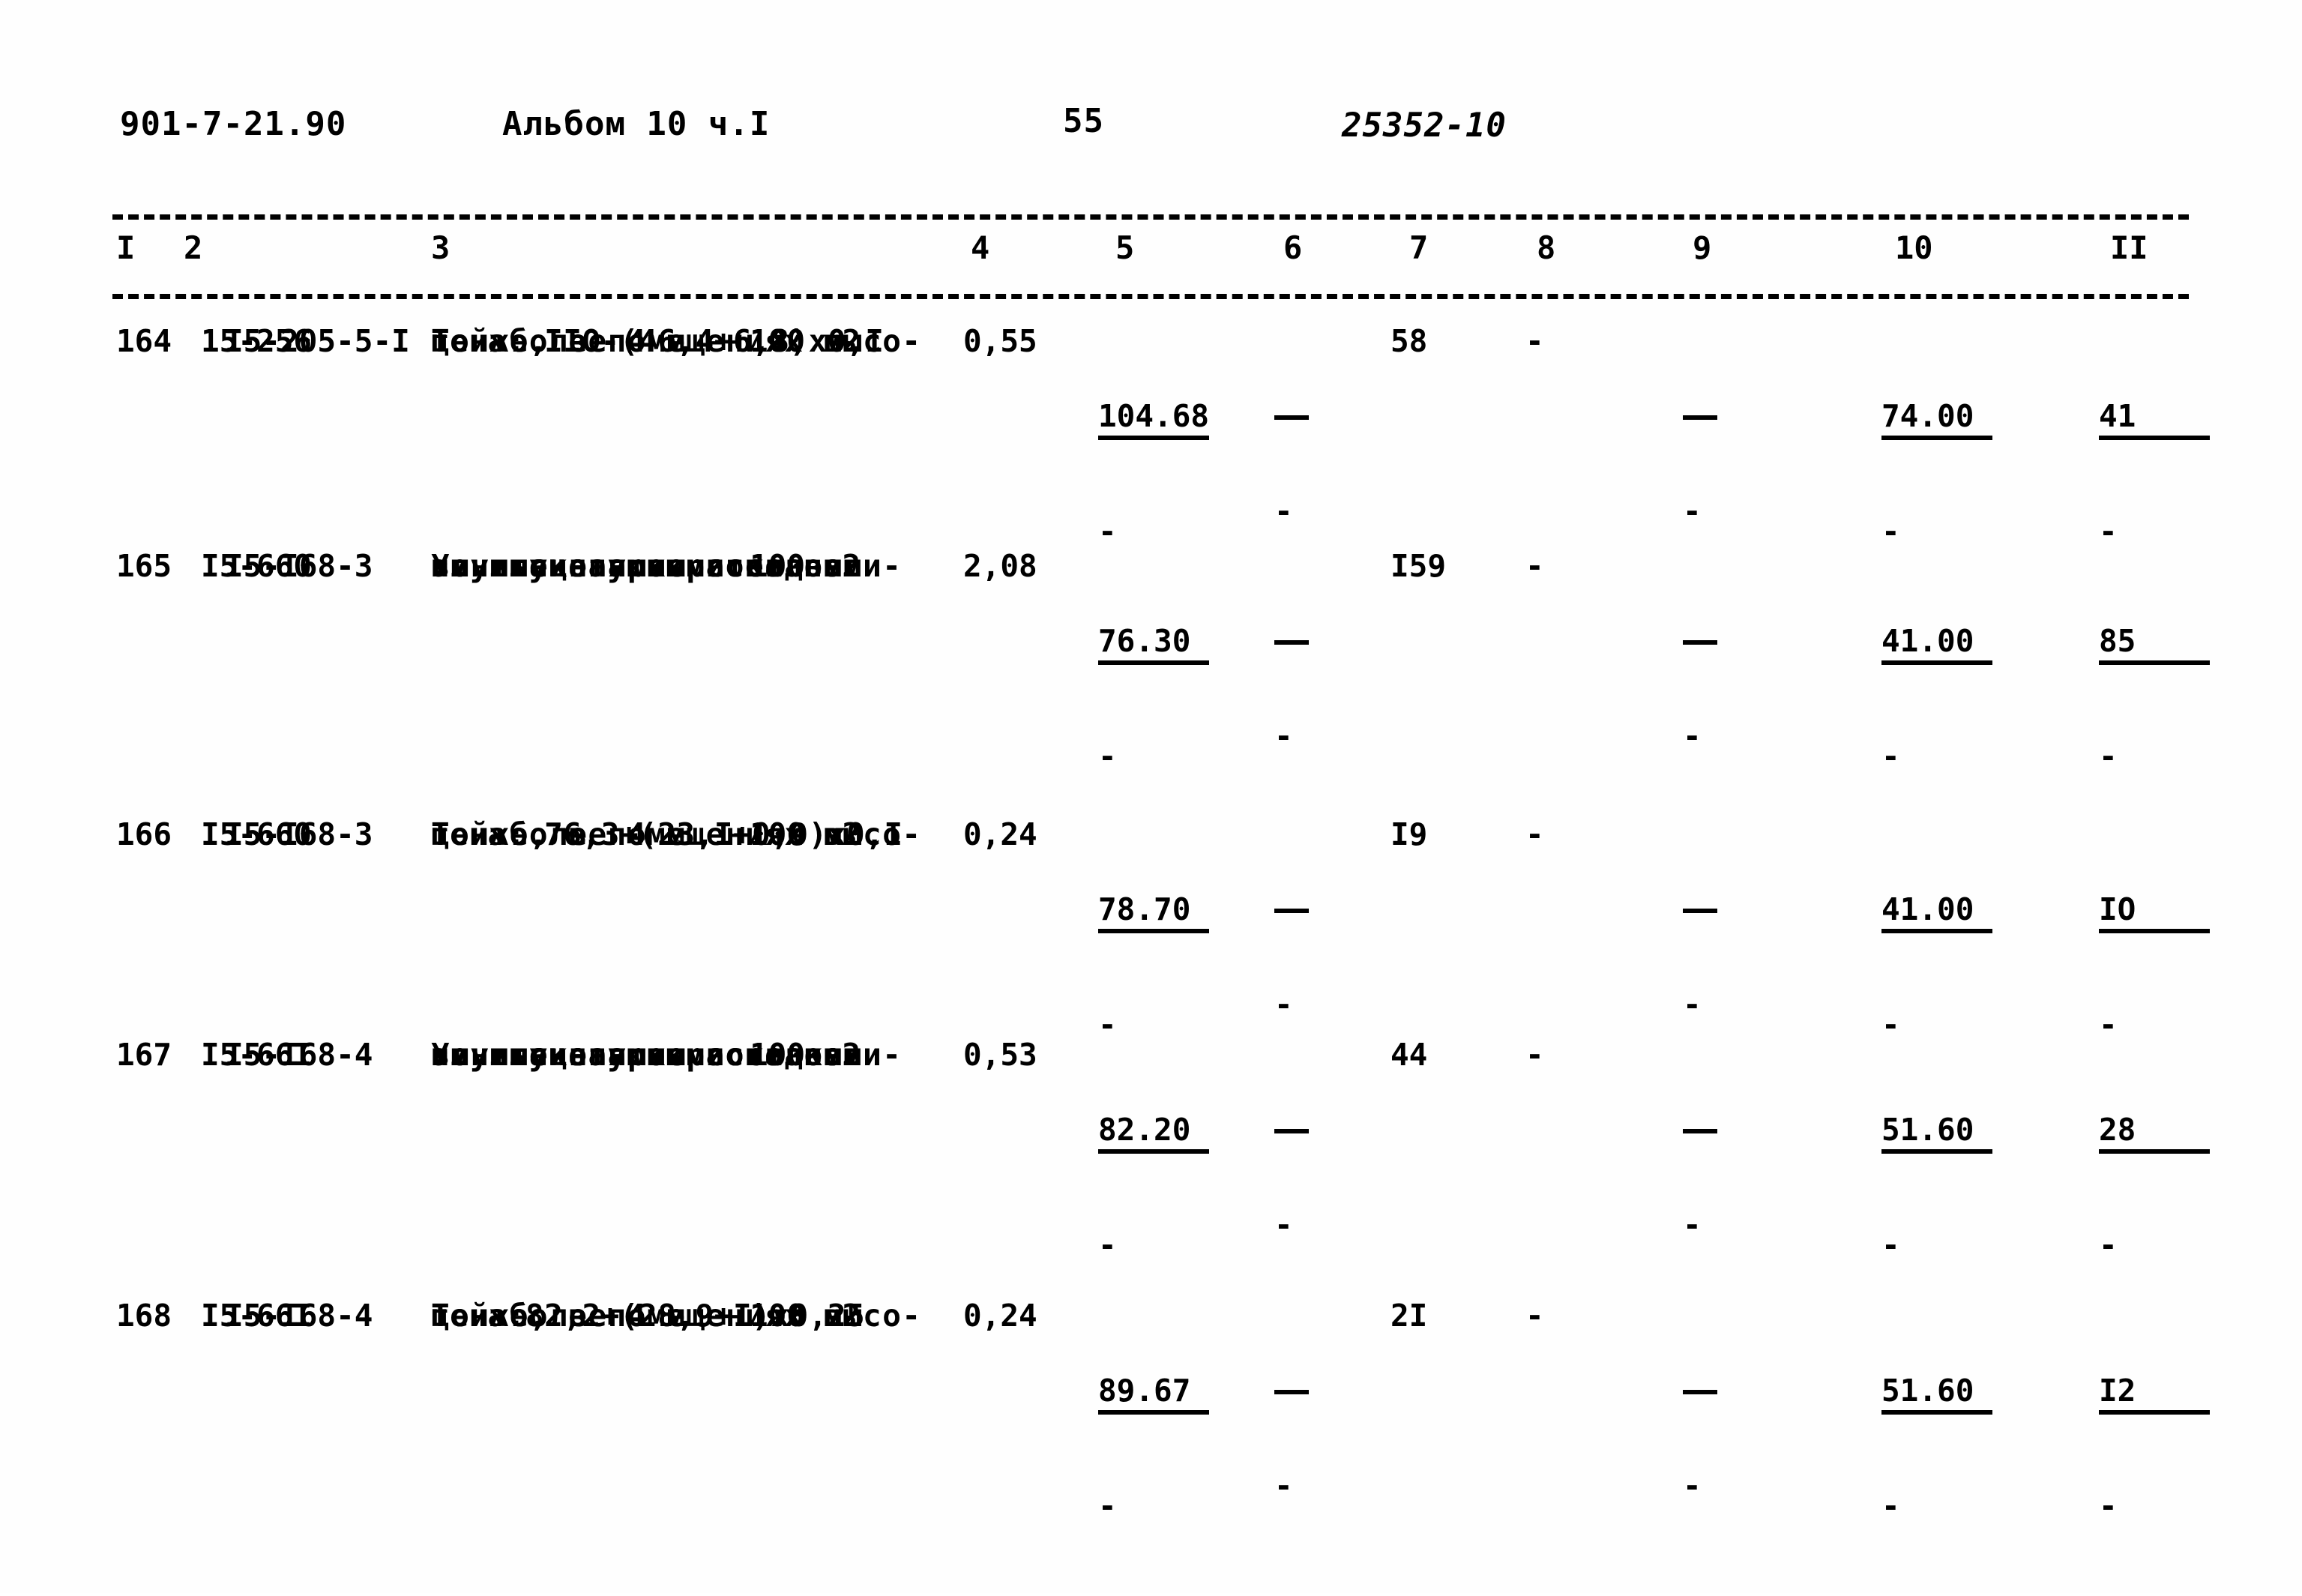  What do you see at coordinates (1151, 258) in the screenshot?
I see `table-column-header-row: I 2 3 4 5 6 7 8 9 10 II` at bounding box center [1151, 258].